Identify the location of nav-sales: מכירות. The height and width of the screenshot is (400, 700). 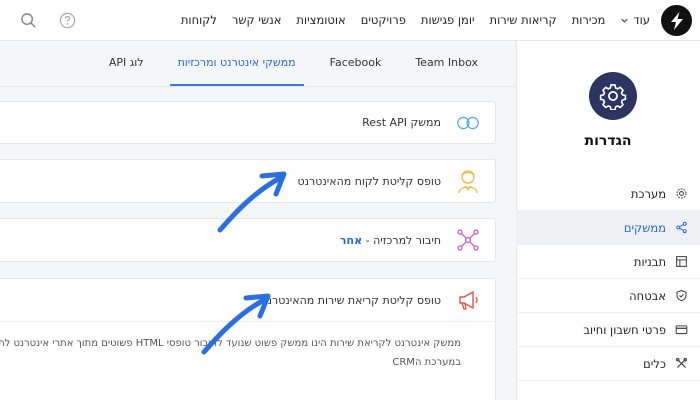
(589, 20).